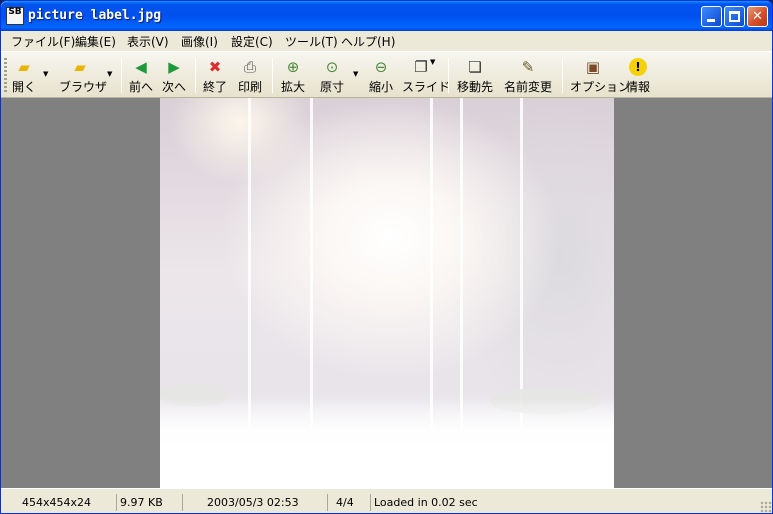 The image size is (773, 514). Describe the element at coordinates (593, 67) in the screenshot. I see `options-icon: ▣` at that location.